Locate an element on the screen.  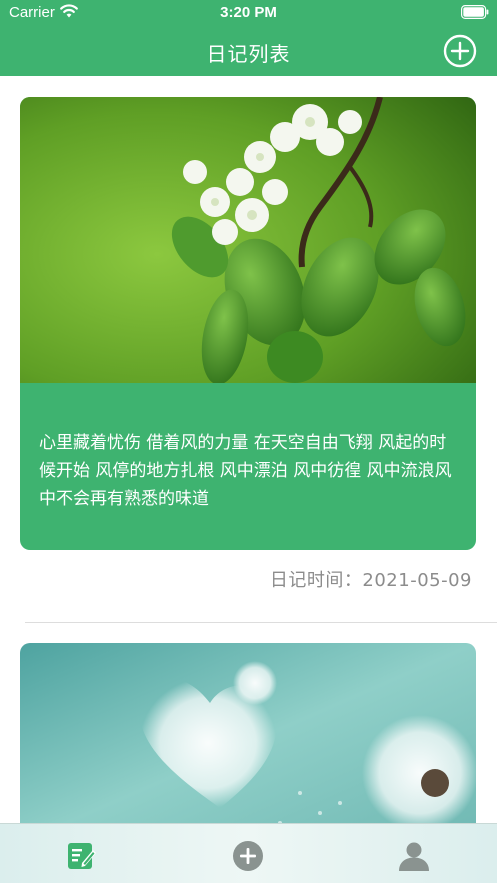
status-time: 3:20 PM is located at coordinates (248, 12).